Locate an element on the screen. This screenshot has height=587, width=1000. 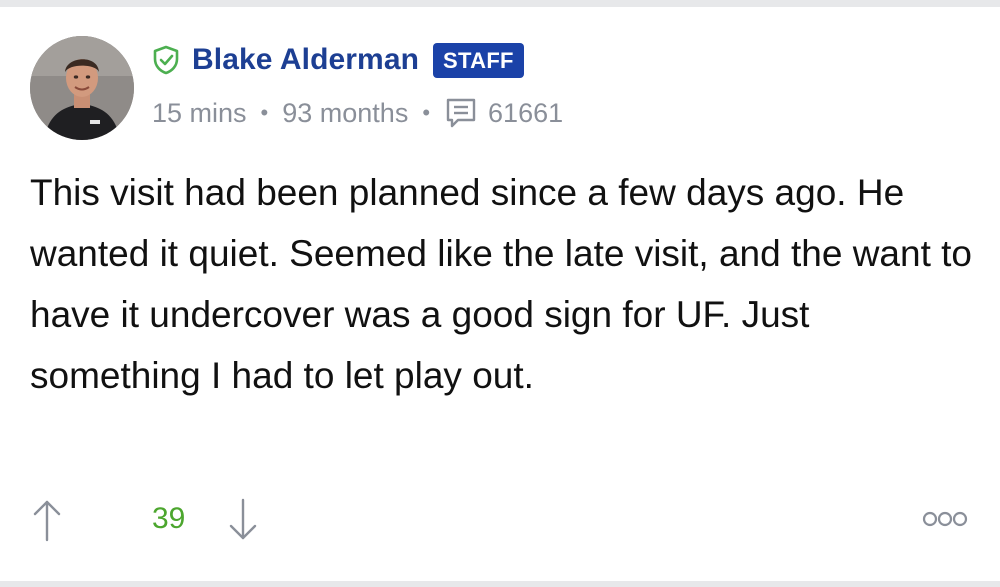
comment-icon is located at coordinates (461, 113).